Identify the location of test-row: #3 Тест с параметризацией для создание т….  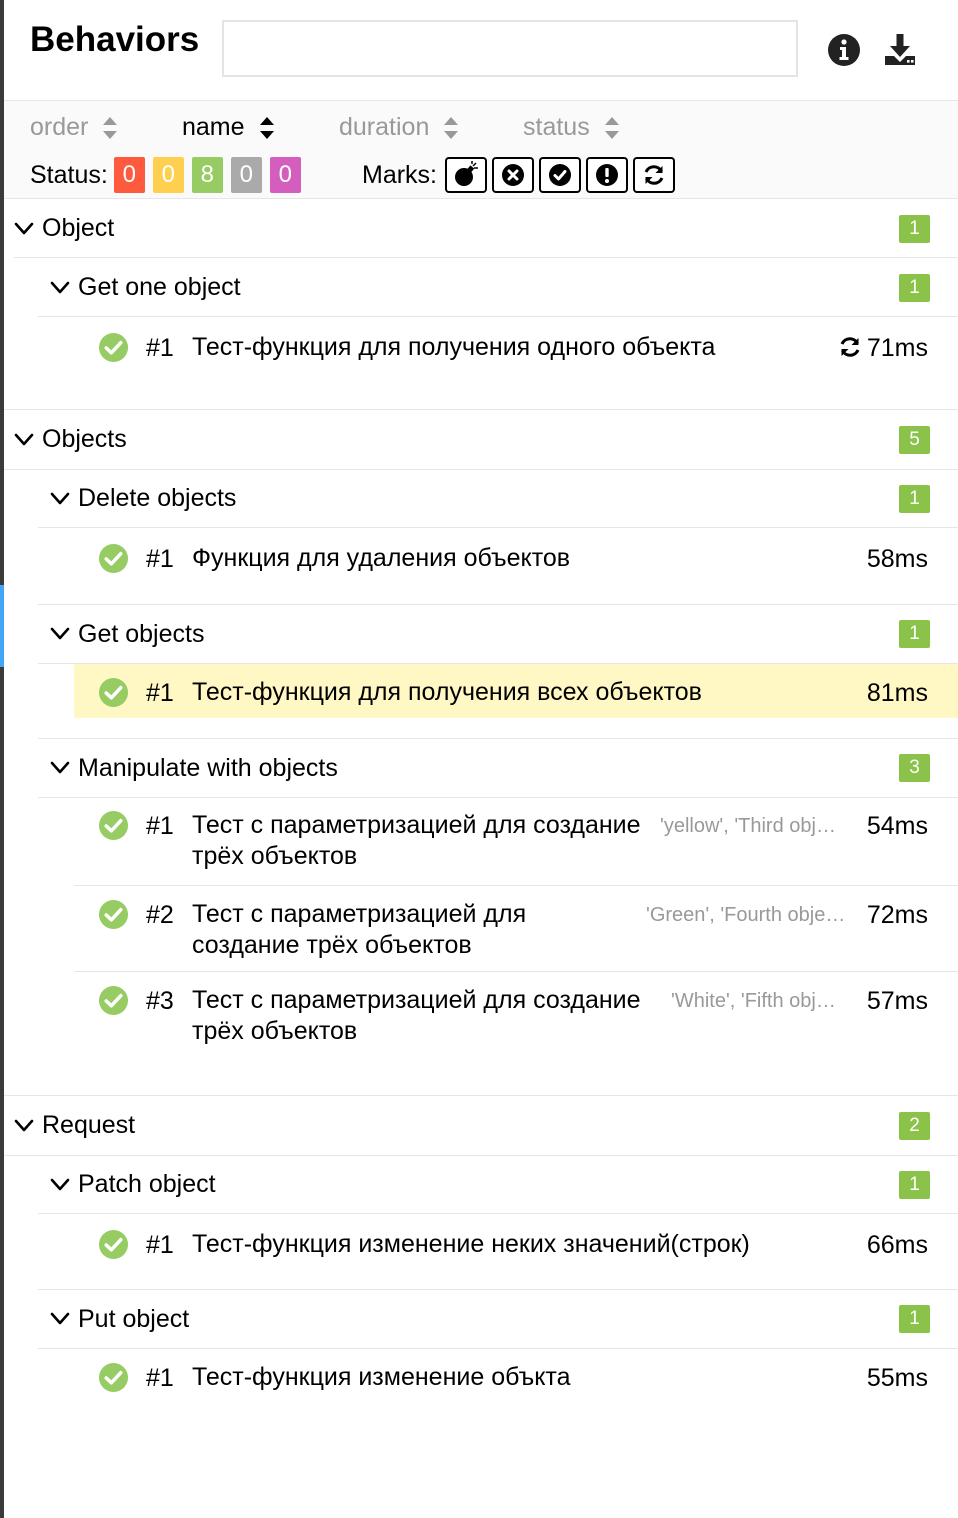
(516, 1034).